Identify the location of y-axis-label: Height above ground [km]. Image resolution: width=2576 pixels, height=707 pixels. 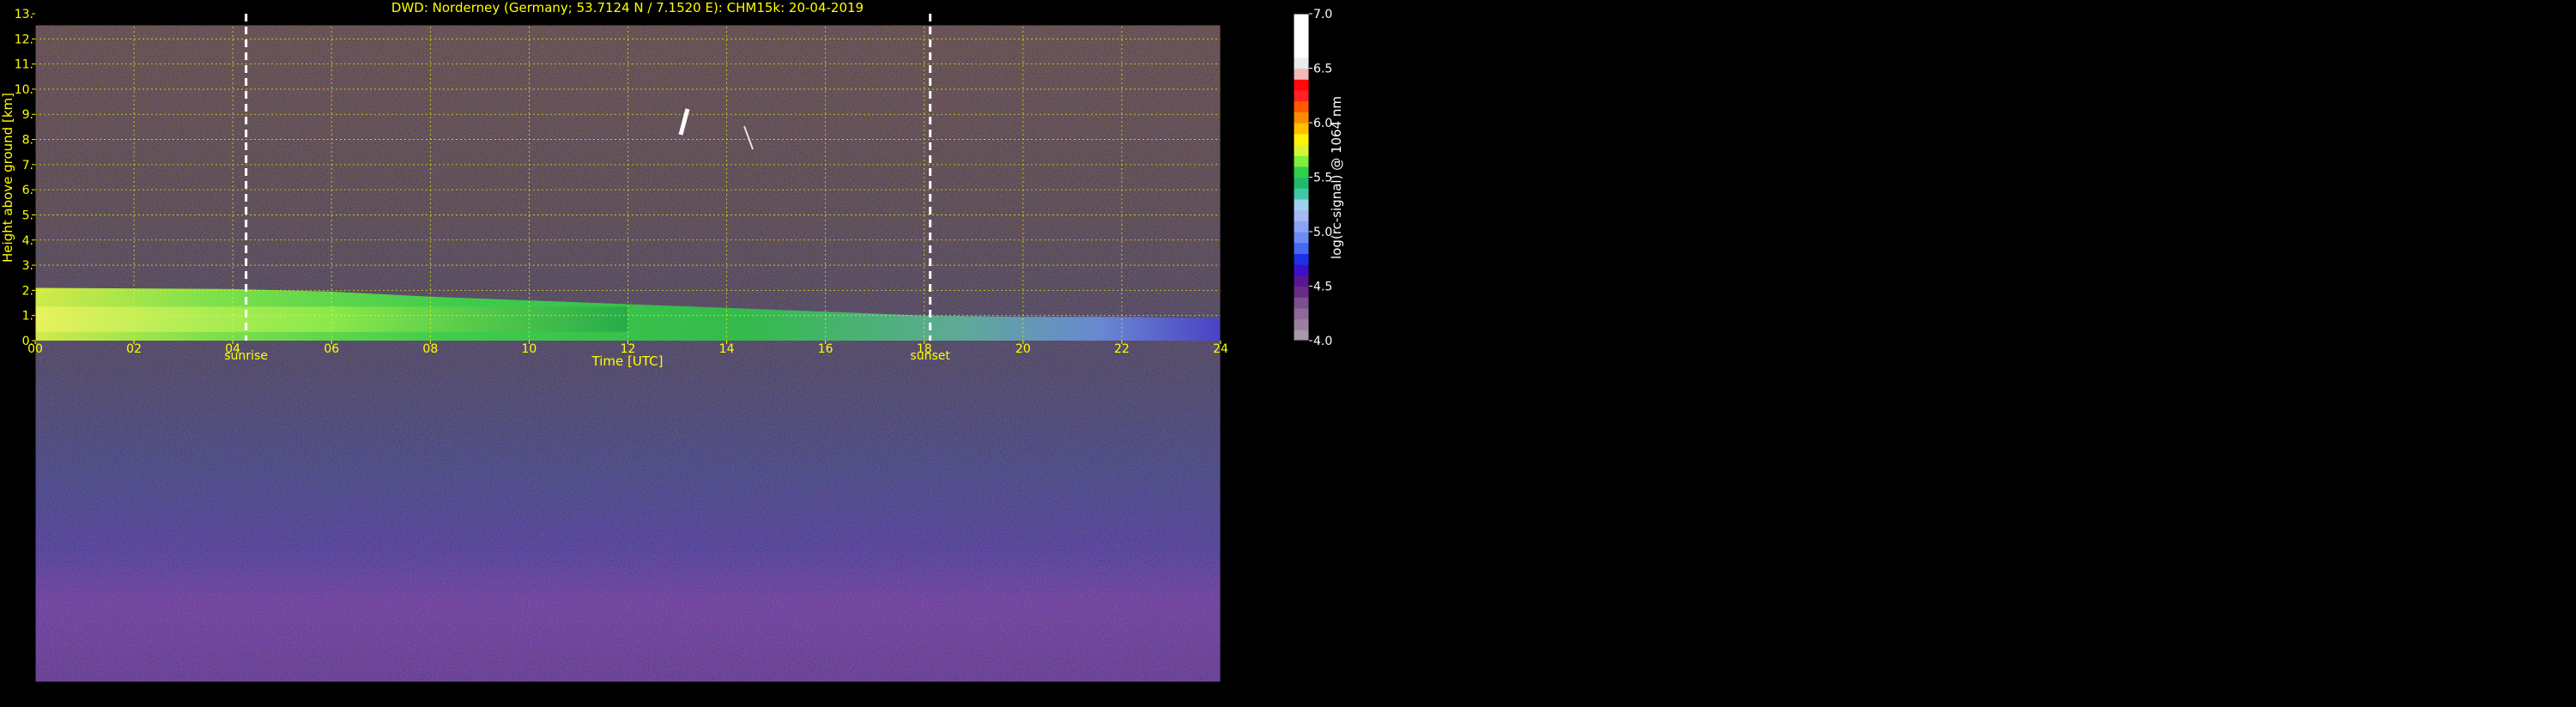
(7, 178).